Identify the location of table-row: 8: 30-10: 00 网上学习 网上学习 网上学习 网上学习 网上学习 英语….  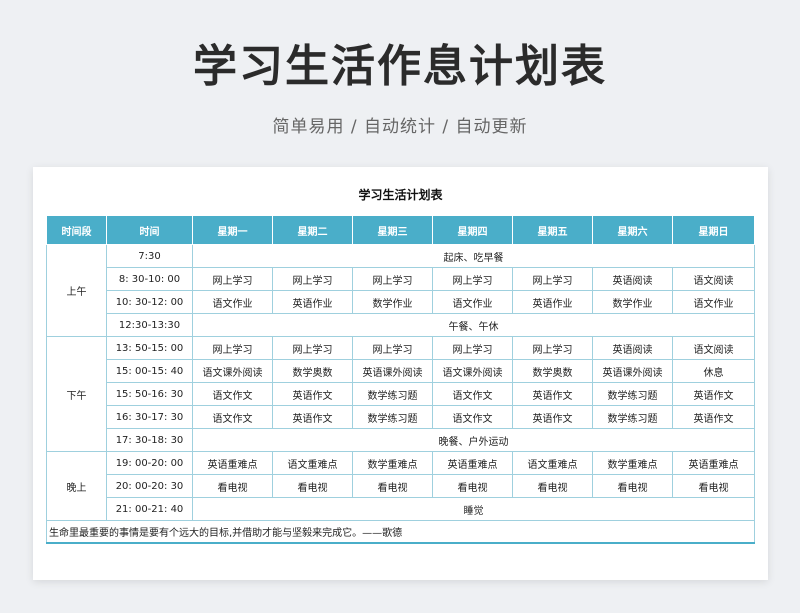
(401, 279).